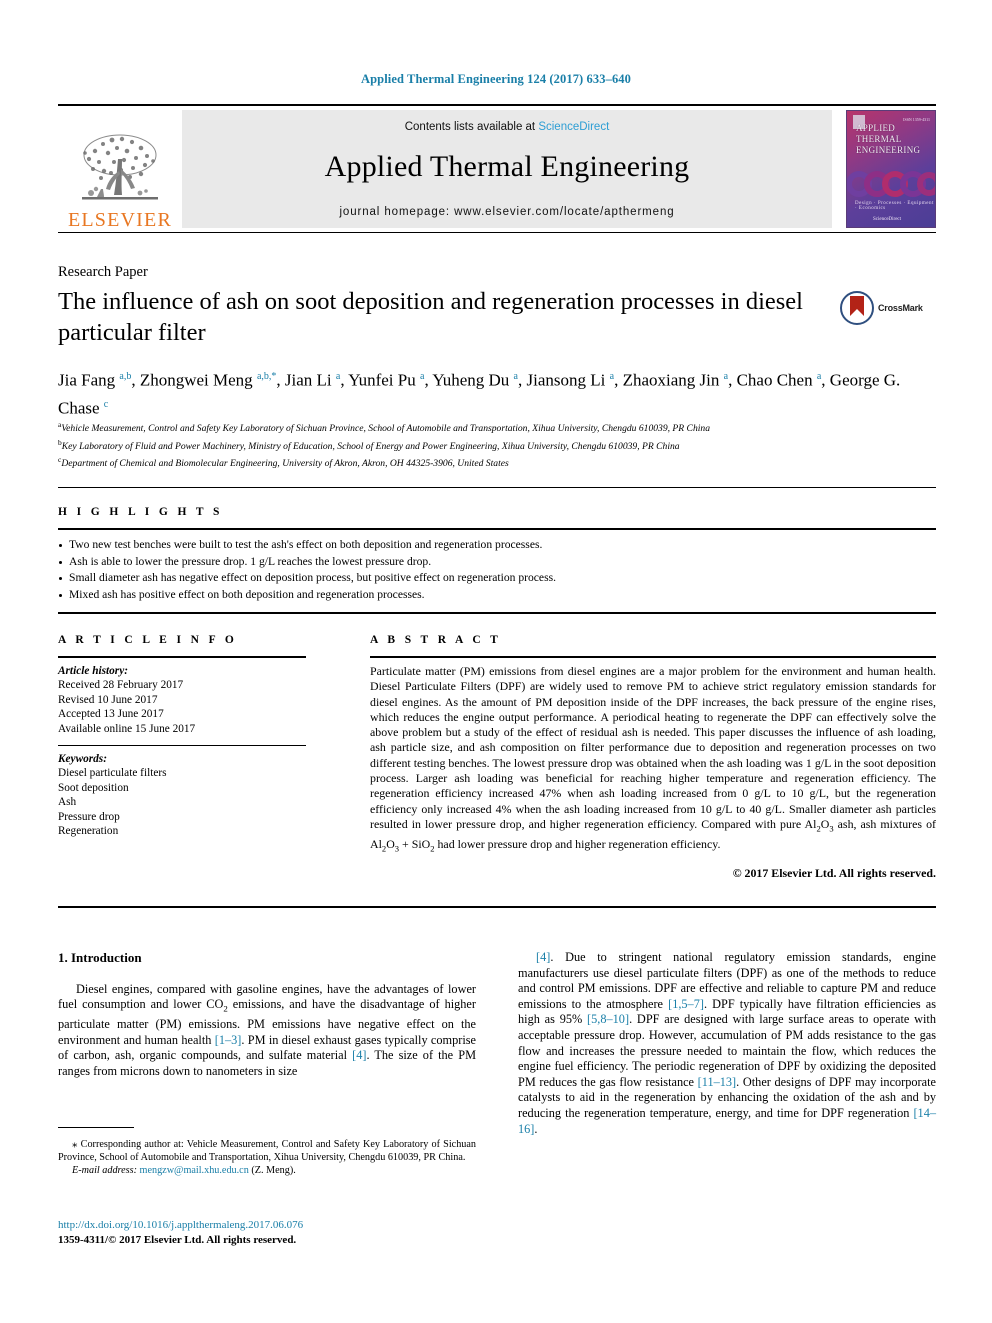 This screenshot has height=1323, width=992. I want to click on article-history-item: Available online 15 June 2017, so click(127, 728).